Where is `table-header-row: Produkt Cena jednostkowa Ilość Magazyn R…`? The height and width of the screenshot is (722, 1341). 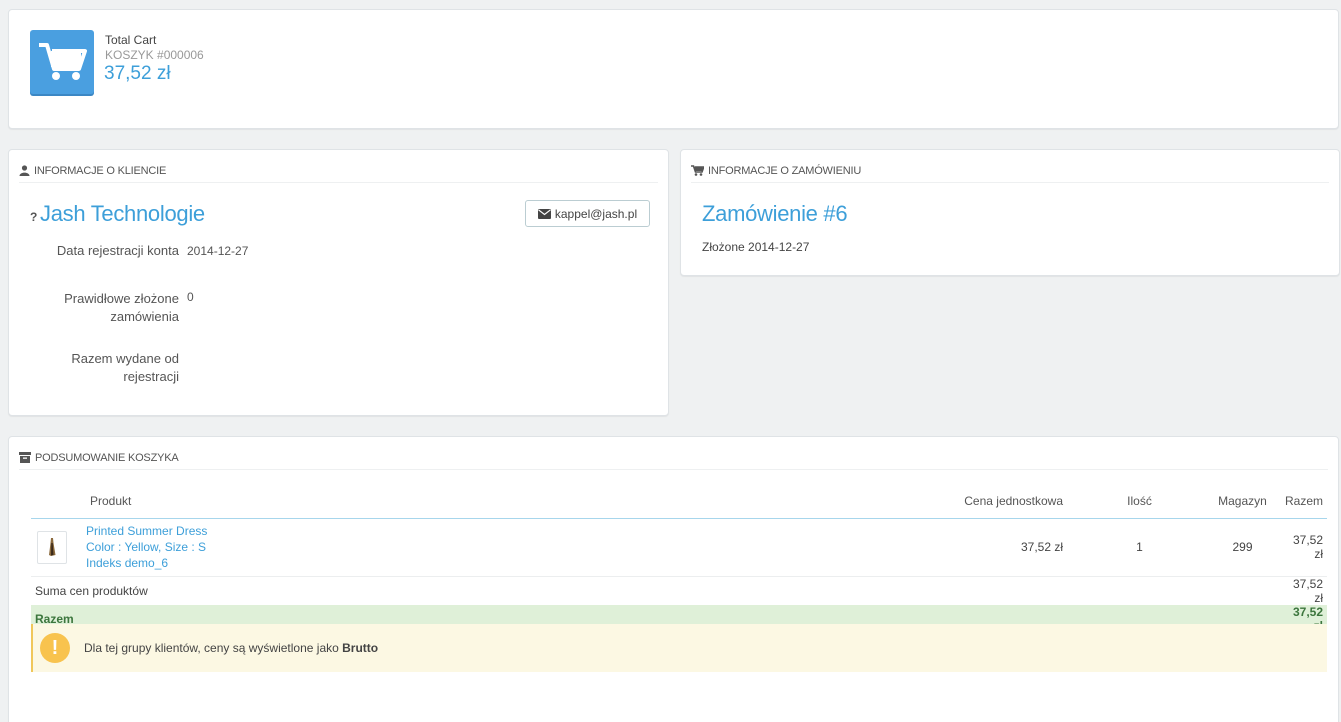
table-header-row: Produkt Cena jednostkowa Ilość Magazyn R… is located at coordinates (679, 502).